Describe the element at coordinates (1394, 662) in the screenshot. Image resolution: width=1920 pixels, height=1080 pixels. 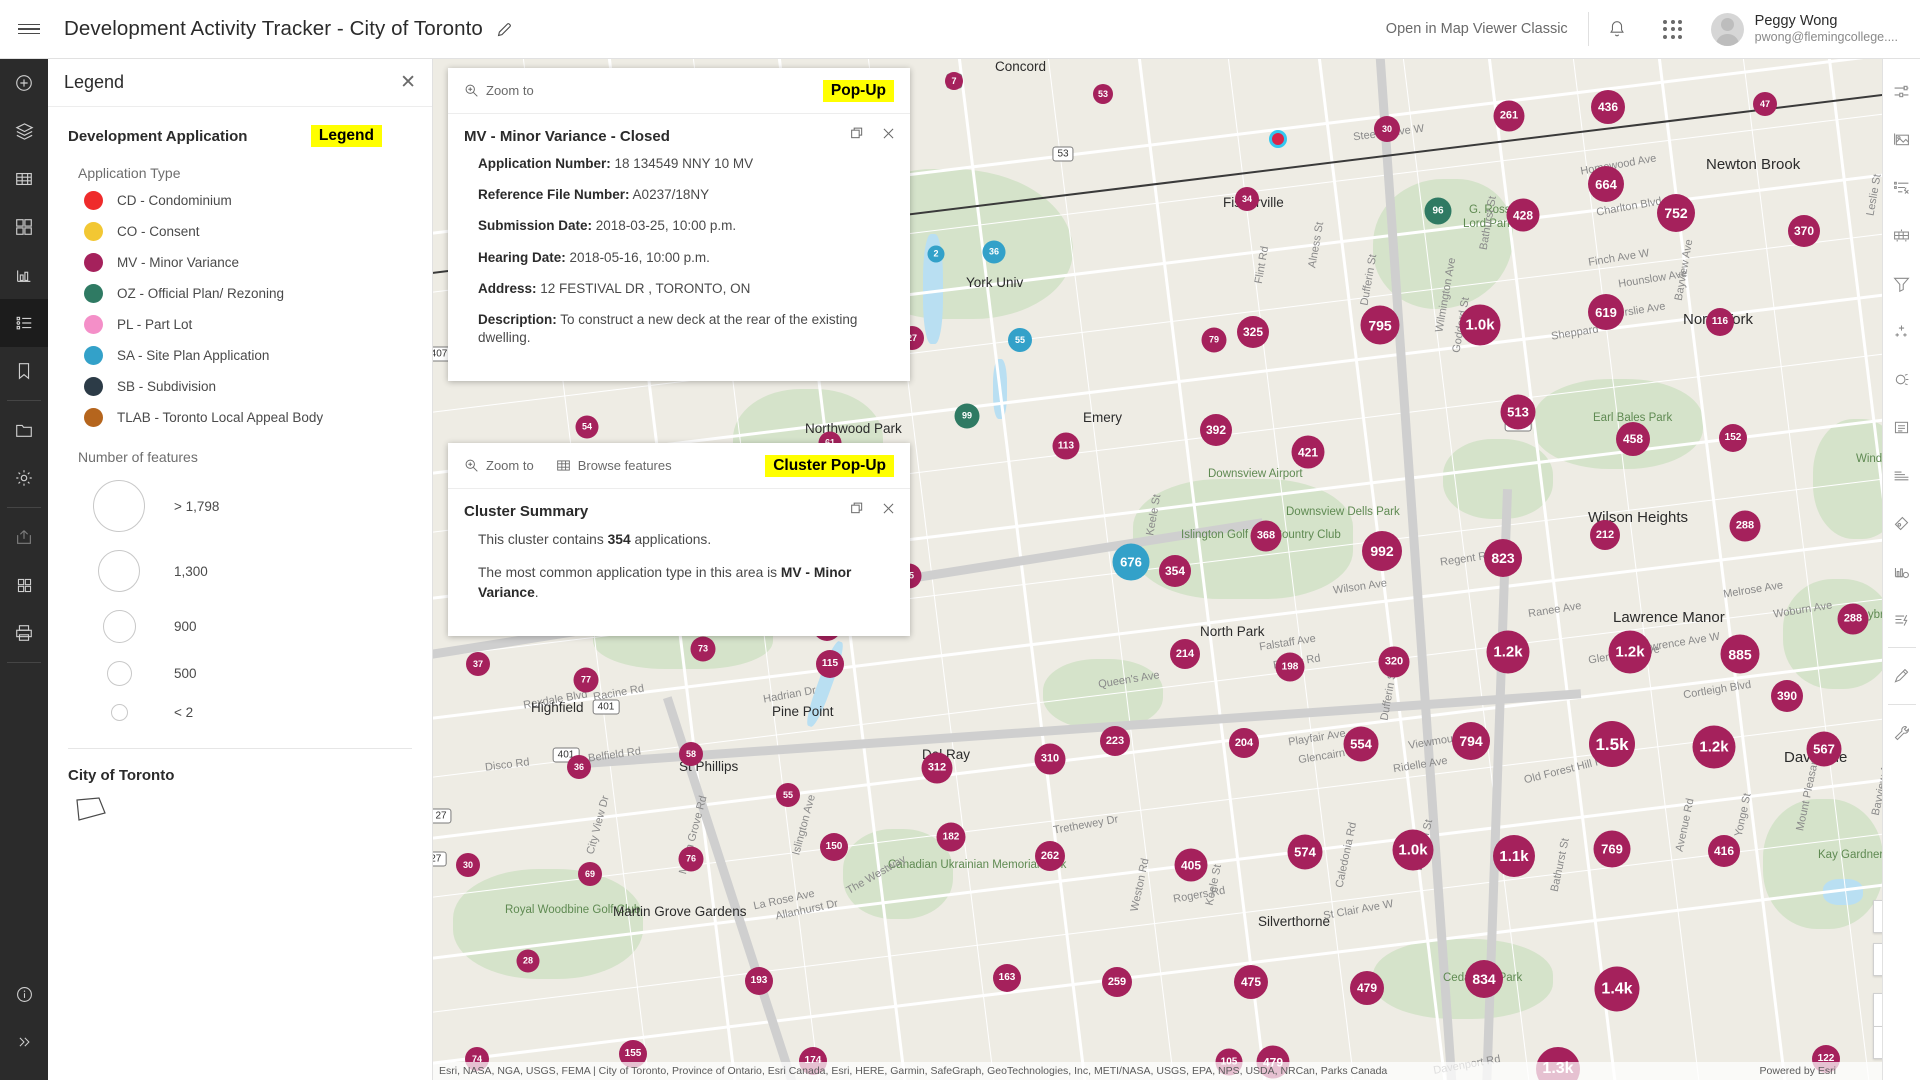
I see `cluster-marker: 320` at that location.